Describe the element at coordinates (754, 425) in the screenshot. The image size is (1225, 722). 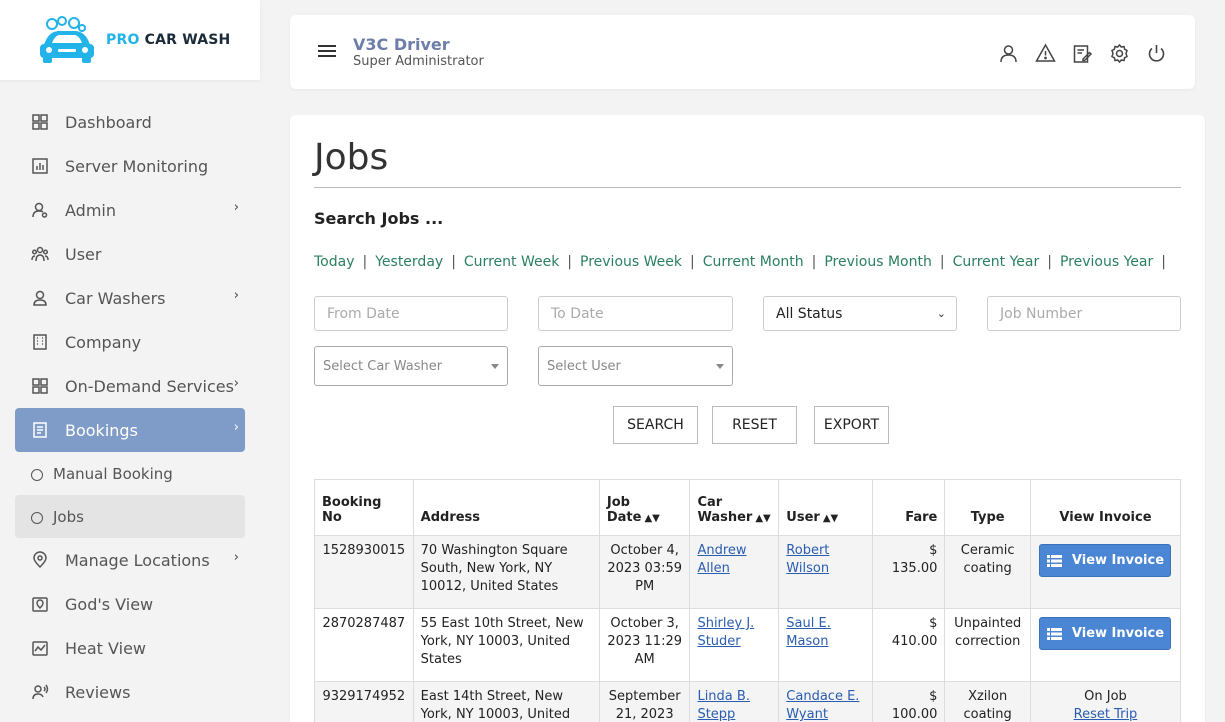
I see `reset-button: RESET` at that location.